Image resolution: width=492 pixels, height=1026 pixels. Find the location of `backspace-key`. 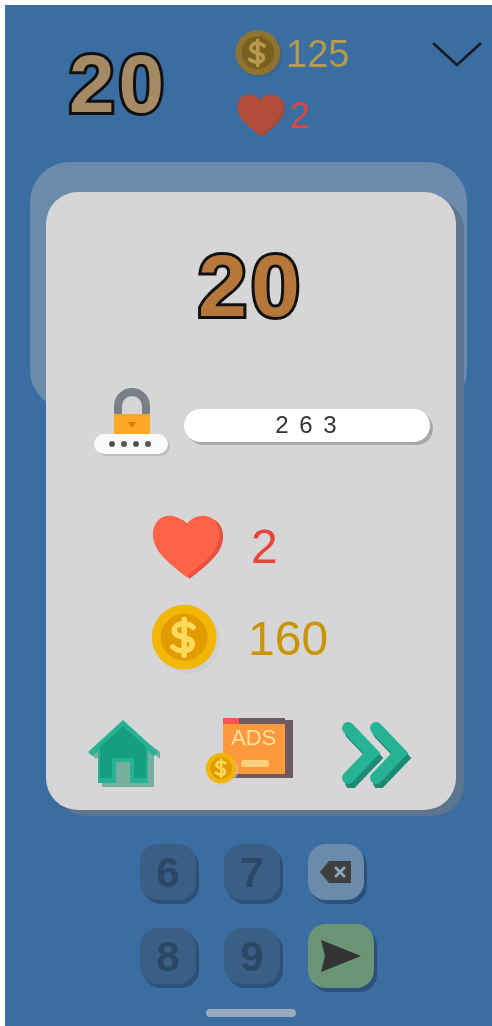

backspace-key is located at coordinates (336, 872).